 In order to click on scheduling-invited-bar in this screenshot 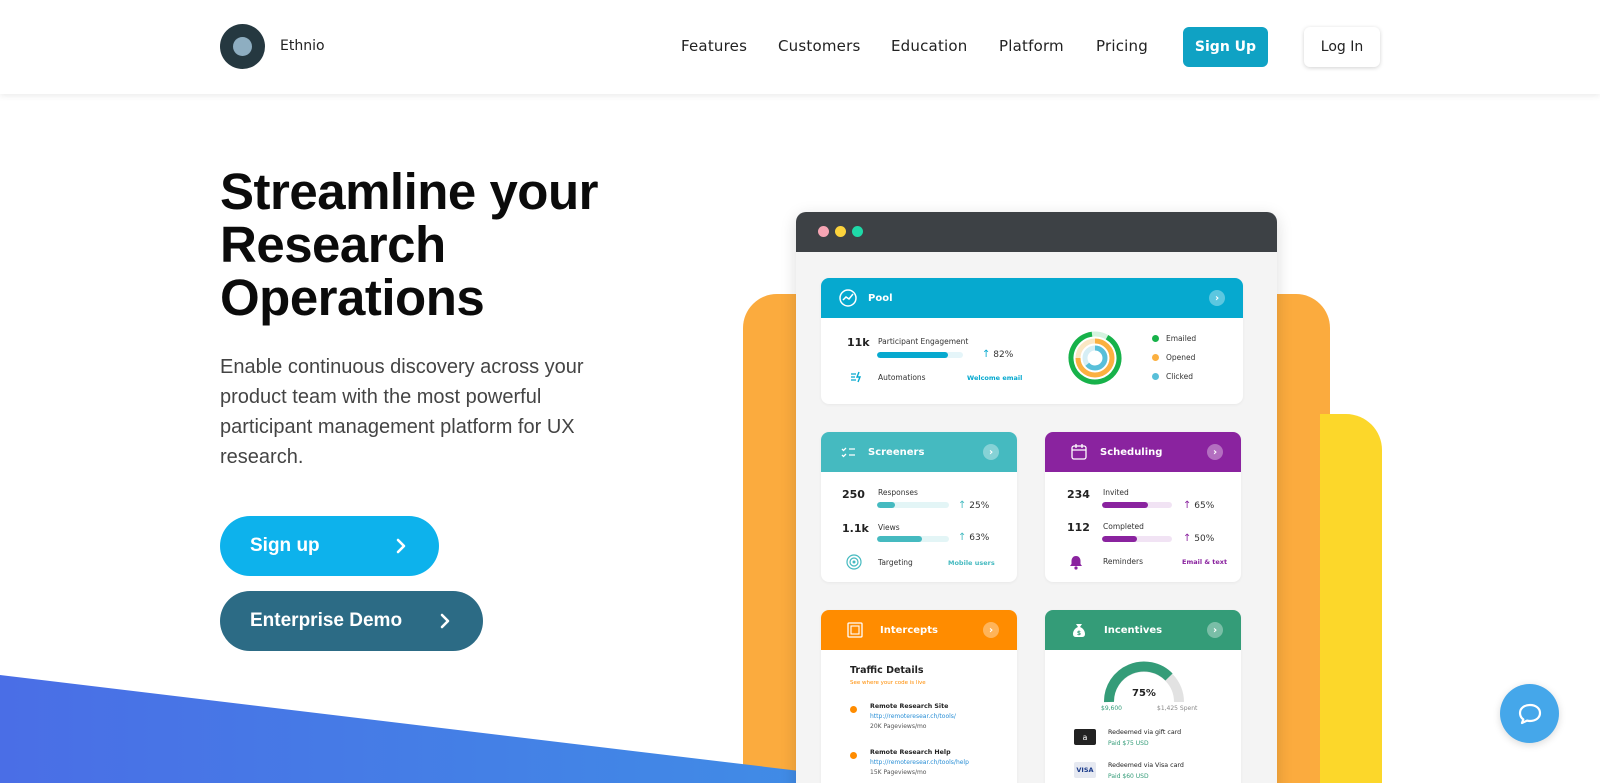, I will do `click(1137, 505)`.